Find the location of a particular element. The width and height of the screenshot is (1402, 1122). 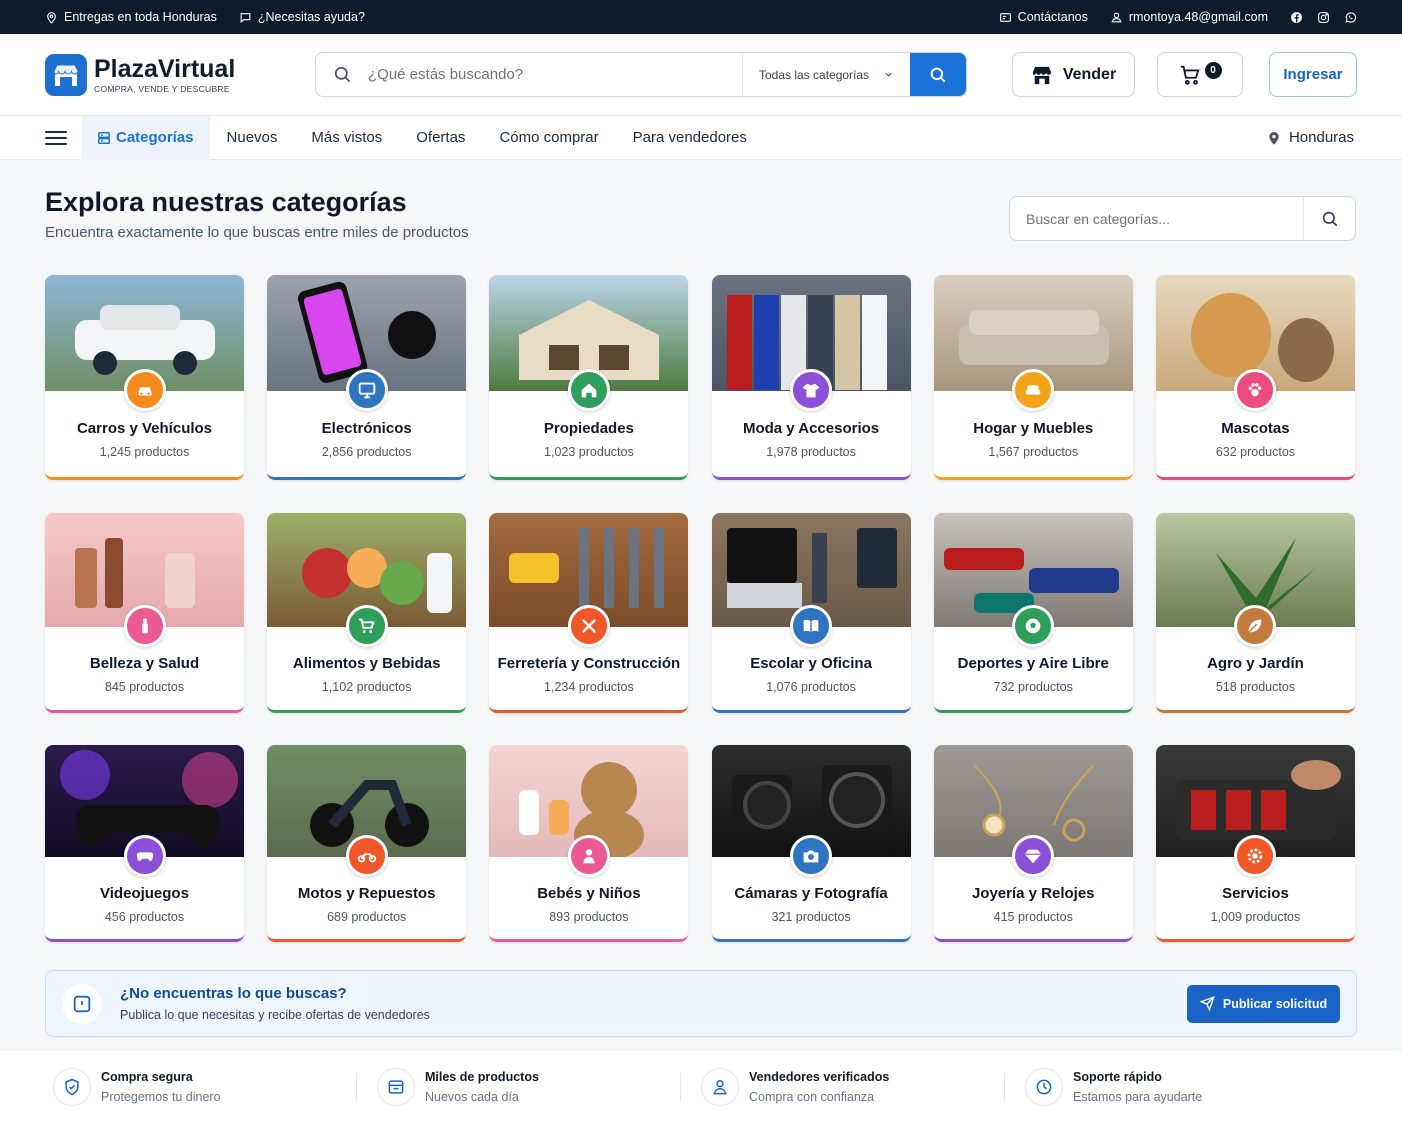

login-label: Ingresar is located at coordinates (1313, 74).